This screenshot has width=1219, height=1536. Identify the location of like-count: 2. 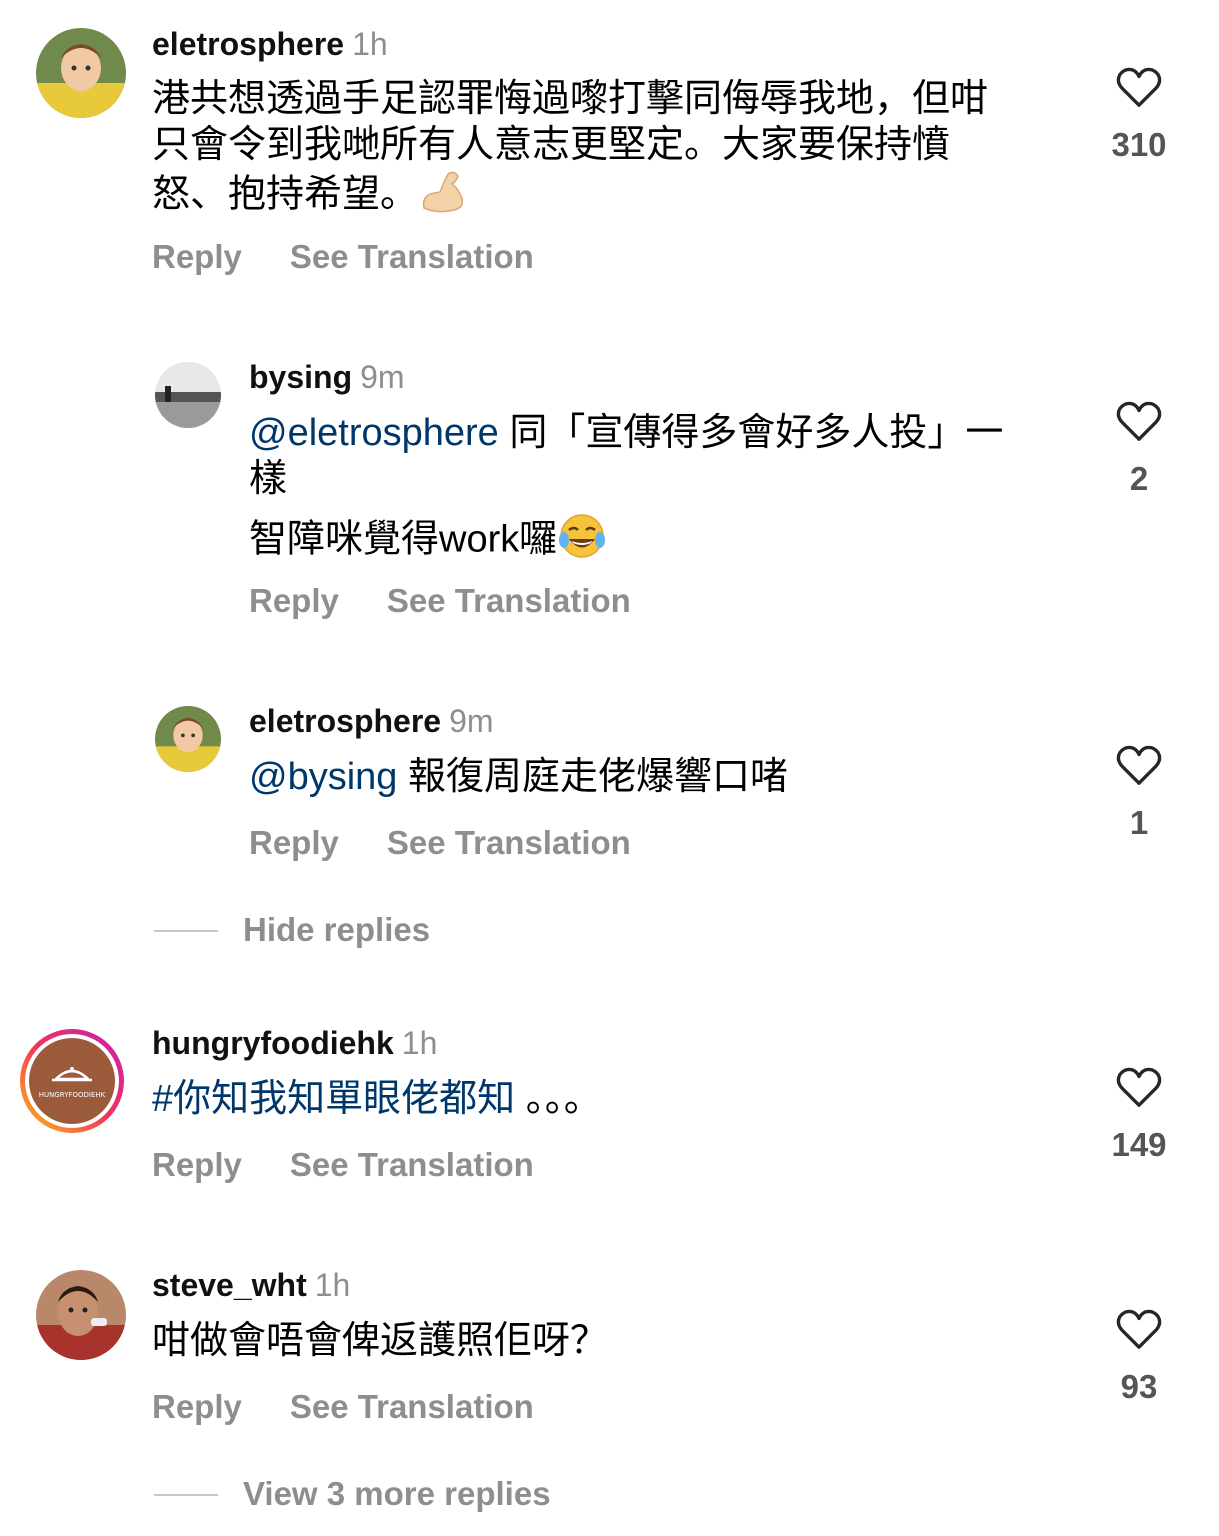
(1139, 478).